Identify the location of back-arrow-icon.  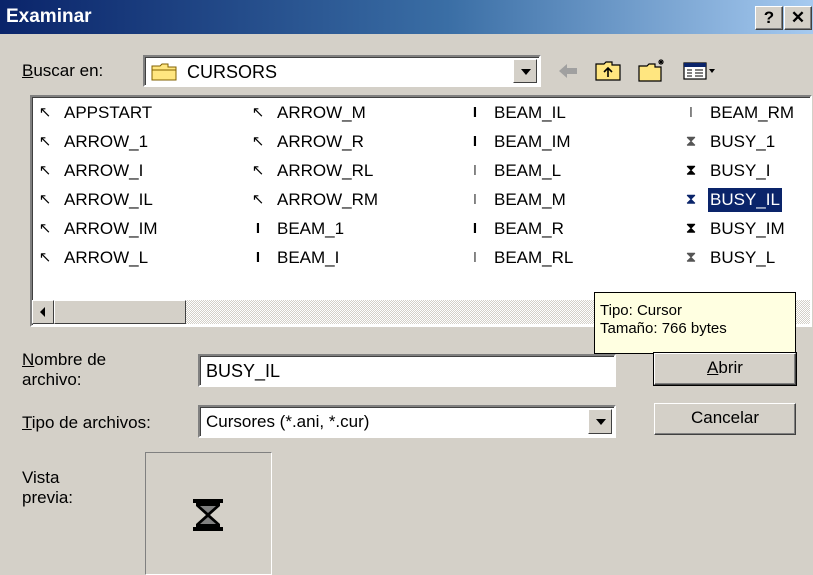
(568, 71).